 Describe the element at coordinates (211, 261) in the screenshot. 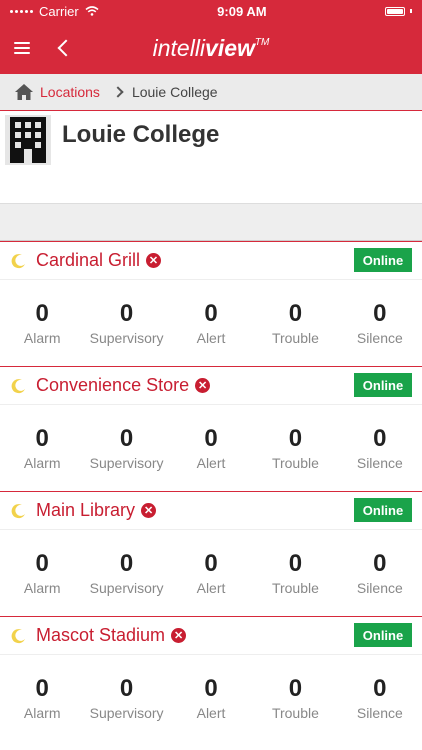

I see `location-card-header: Cardinal Grill ✕ Online` at that location.